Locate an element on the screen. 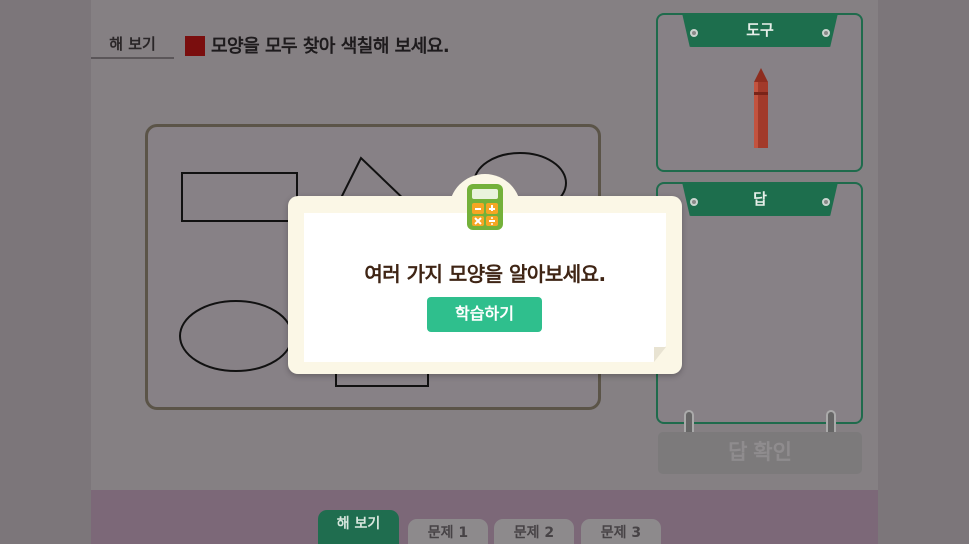 Image resolution: width=969 pixels, height=544 pixels. tab-problem-1: 문제 1 is located at coordinates (448, 531).